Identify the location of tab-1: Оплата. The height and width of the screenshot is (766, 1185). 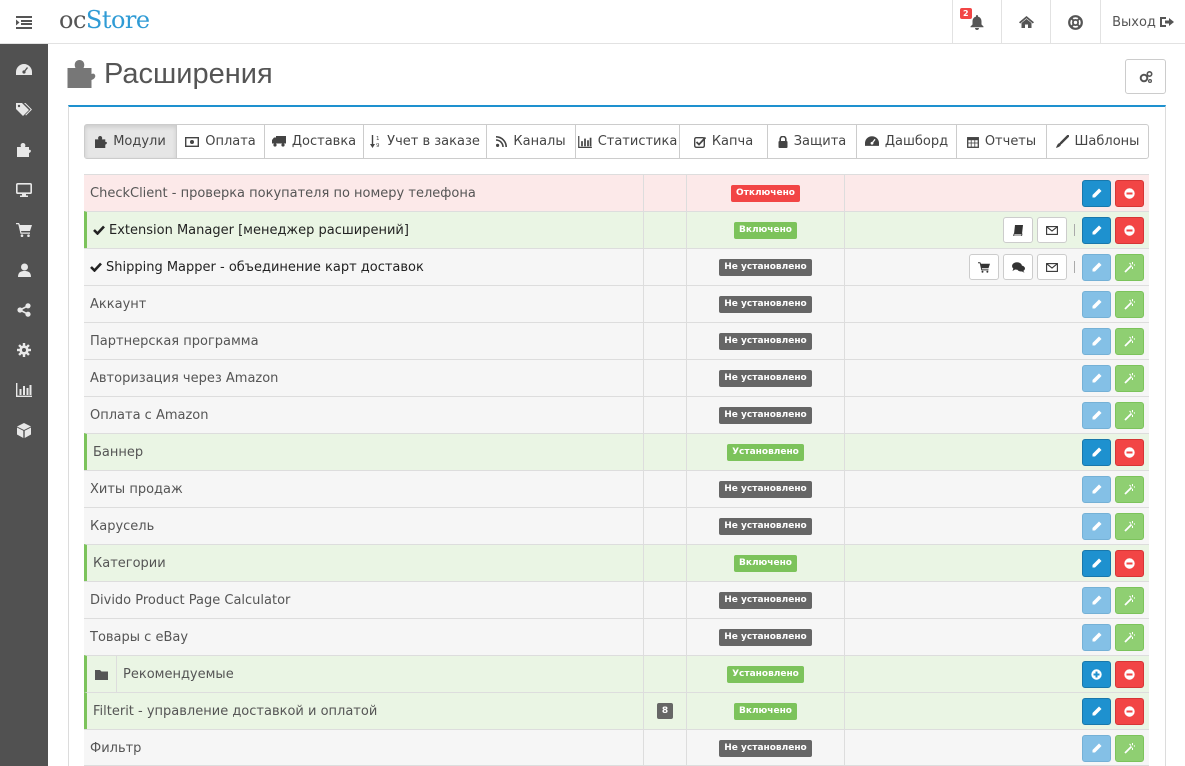
(220, 141).